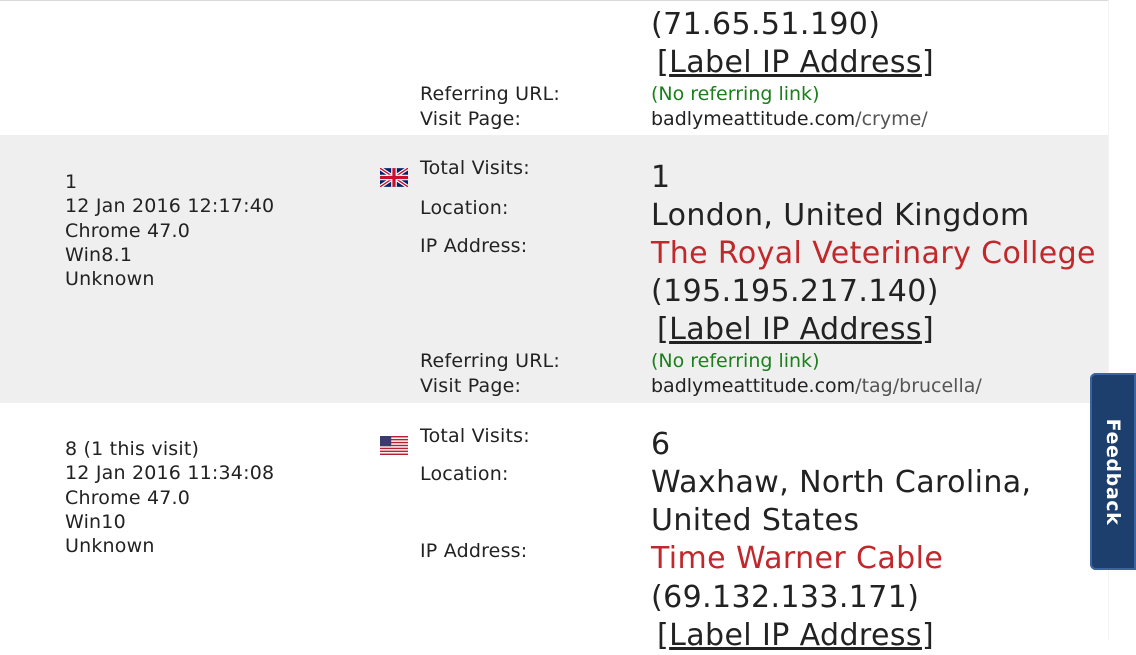 Image resolution: width=1136 pixels, height=655 pixels. Describe the element at coordinates (755, 520) in the screenshot. I see `location-value-line2: United States` at that location.